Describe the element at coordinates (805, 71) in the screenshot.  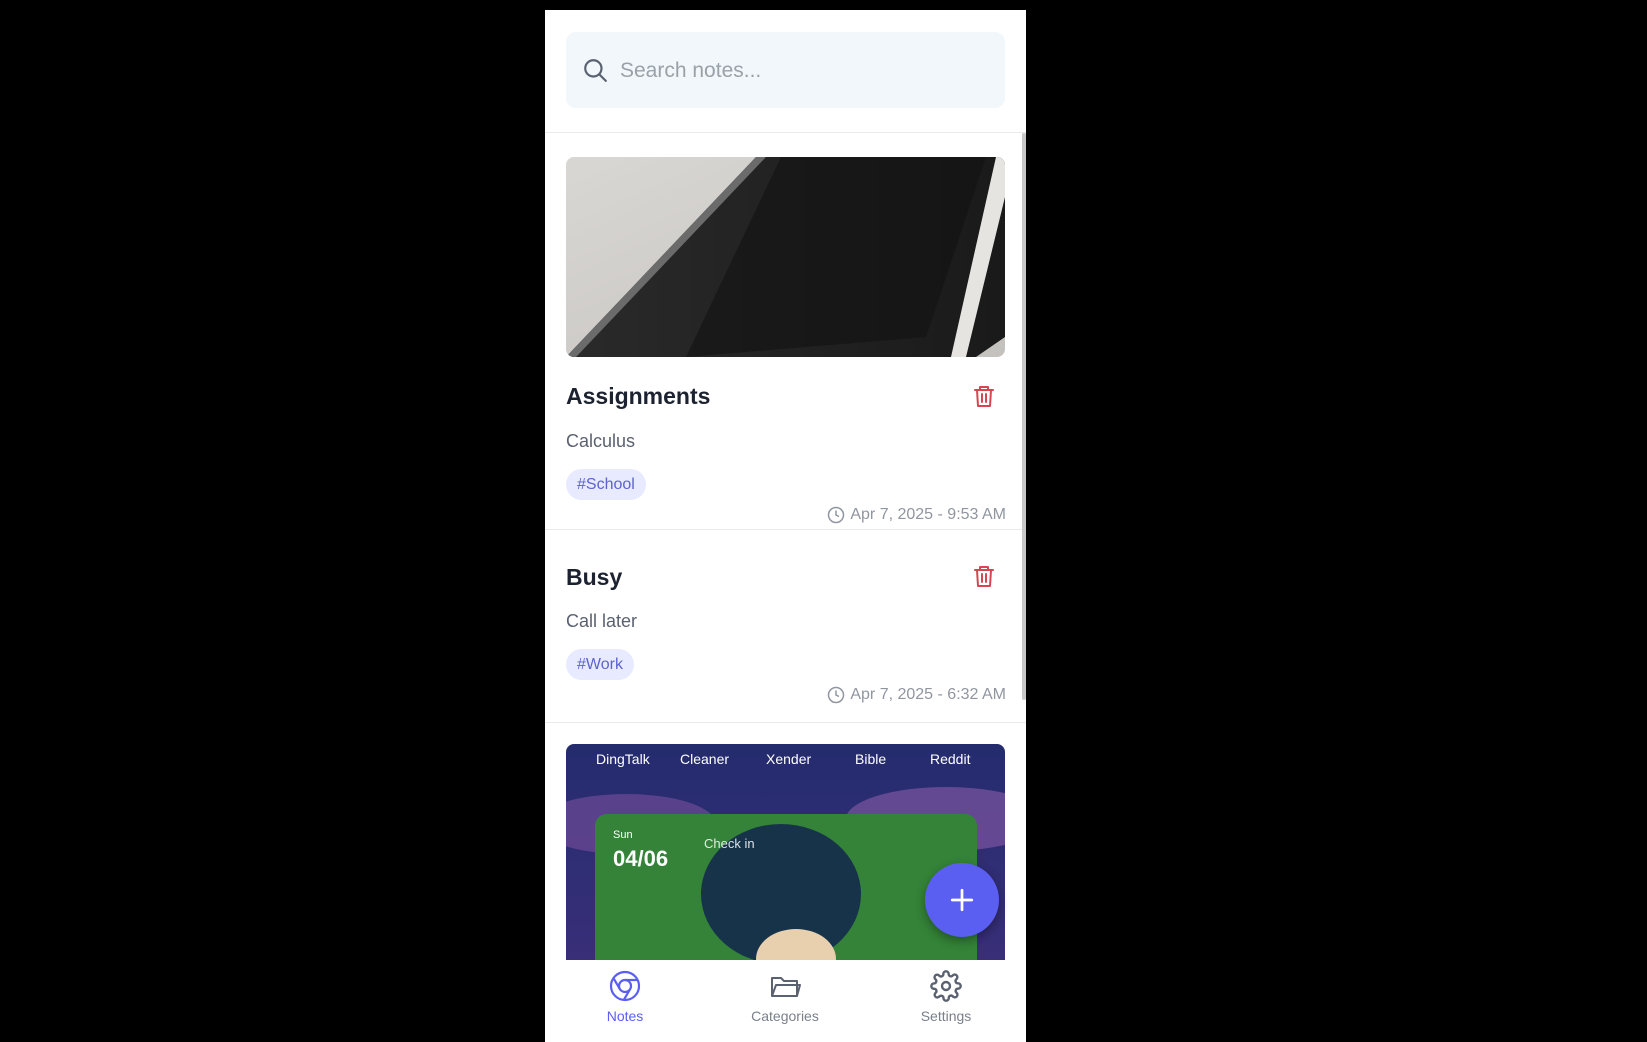
I see `search-input` at that location.